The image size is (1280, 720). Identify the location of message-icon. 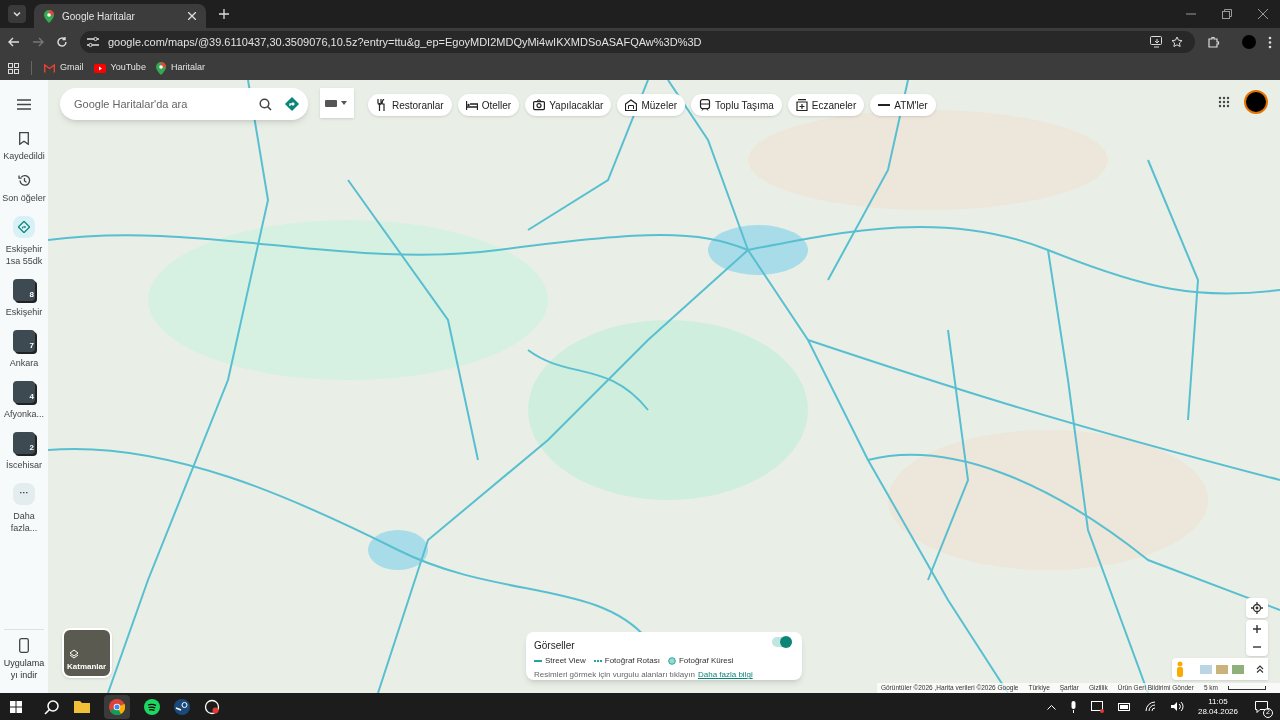
(1261, 706).